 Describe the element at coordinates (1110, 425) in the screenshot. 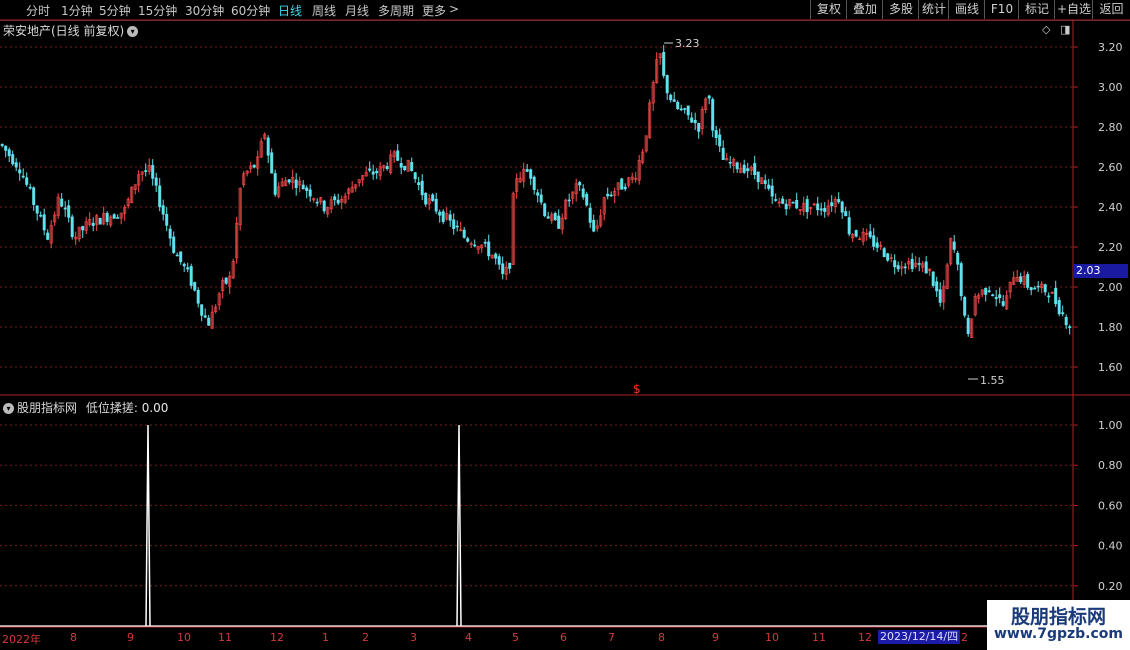

I see `ind-y-tick-label: 1.00` at that location.